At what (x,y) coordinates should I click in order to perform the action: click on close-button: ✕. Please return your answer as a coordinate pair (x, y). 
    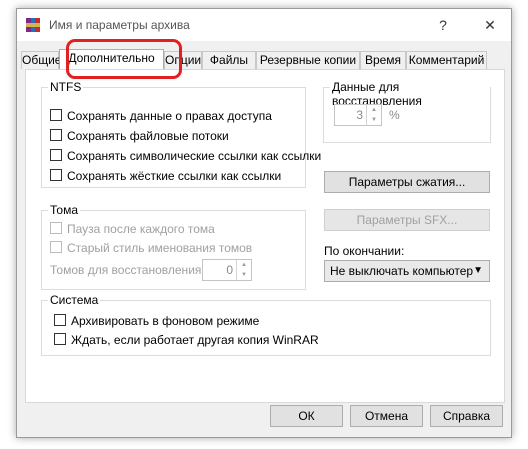
    Looking at the image, I should click on (490, 25).